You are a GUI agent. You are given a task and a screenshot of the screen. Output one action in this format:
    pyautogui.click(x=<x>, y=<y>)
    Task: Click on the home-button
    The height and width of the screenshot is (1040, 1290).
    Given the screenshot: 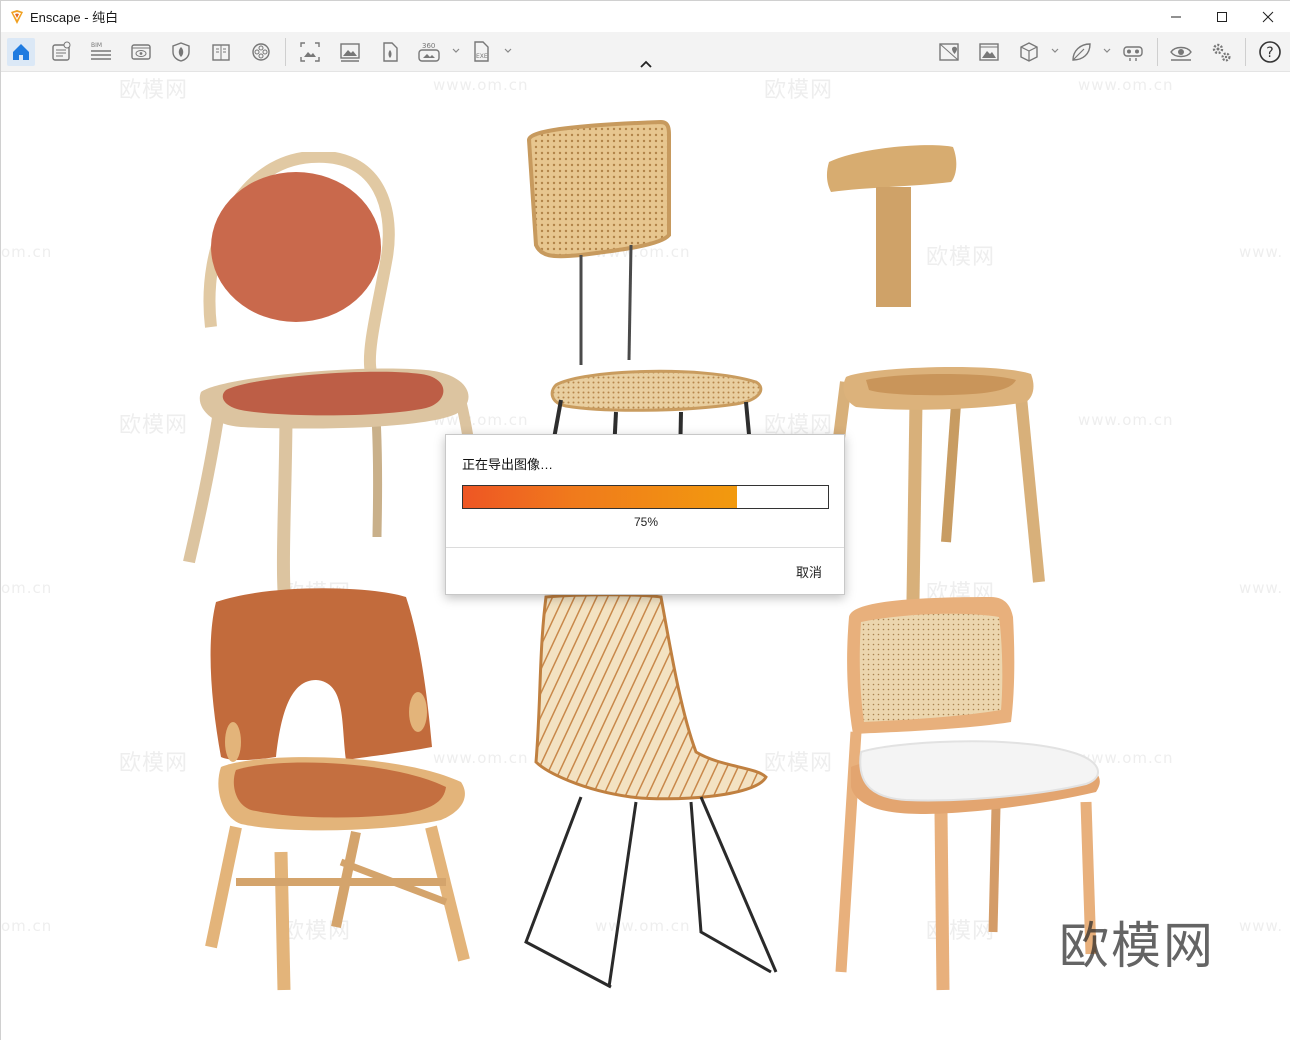 What is the action you would take?
    pyautogui.click(x=21, y=52)
    